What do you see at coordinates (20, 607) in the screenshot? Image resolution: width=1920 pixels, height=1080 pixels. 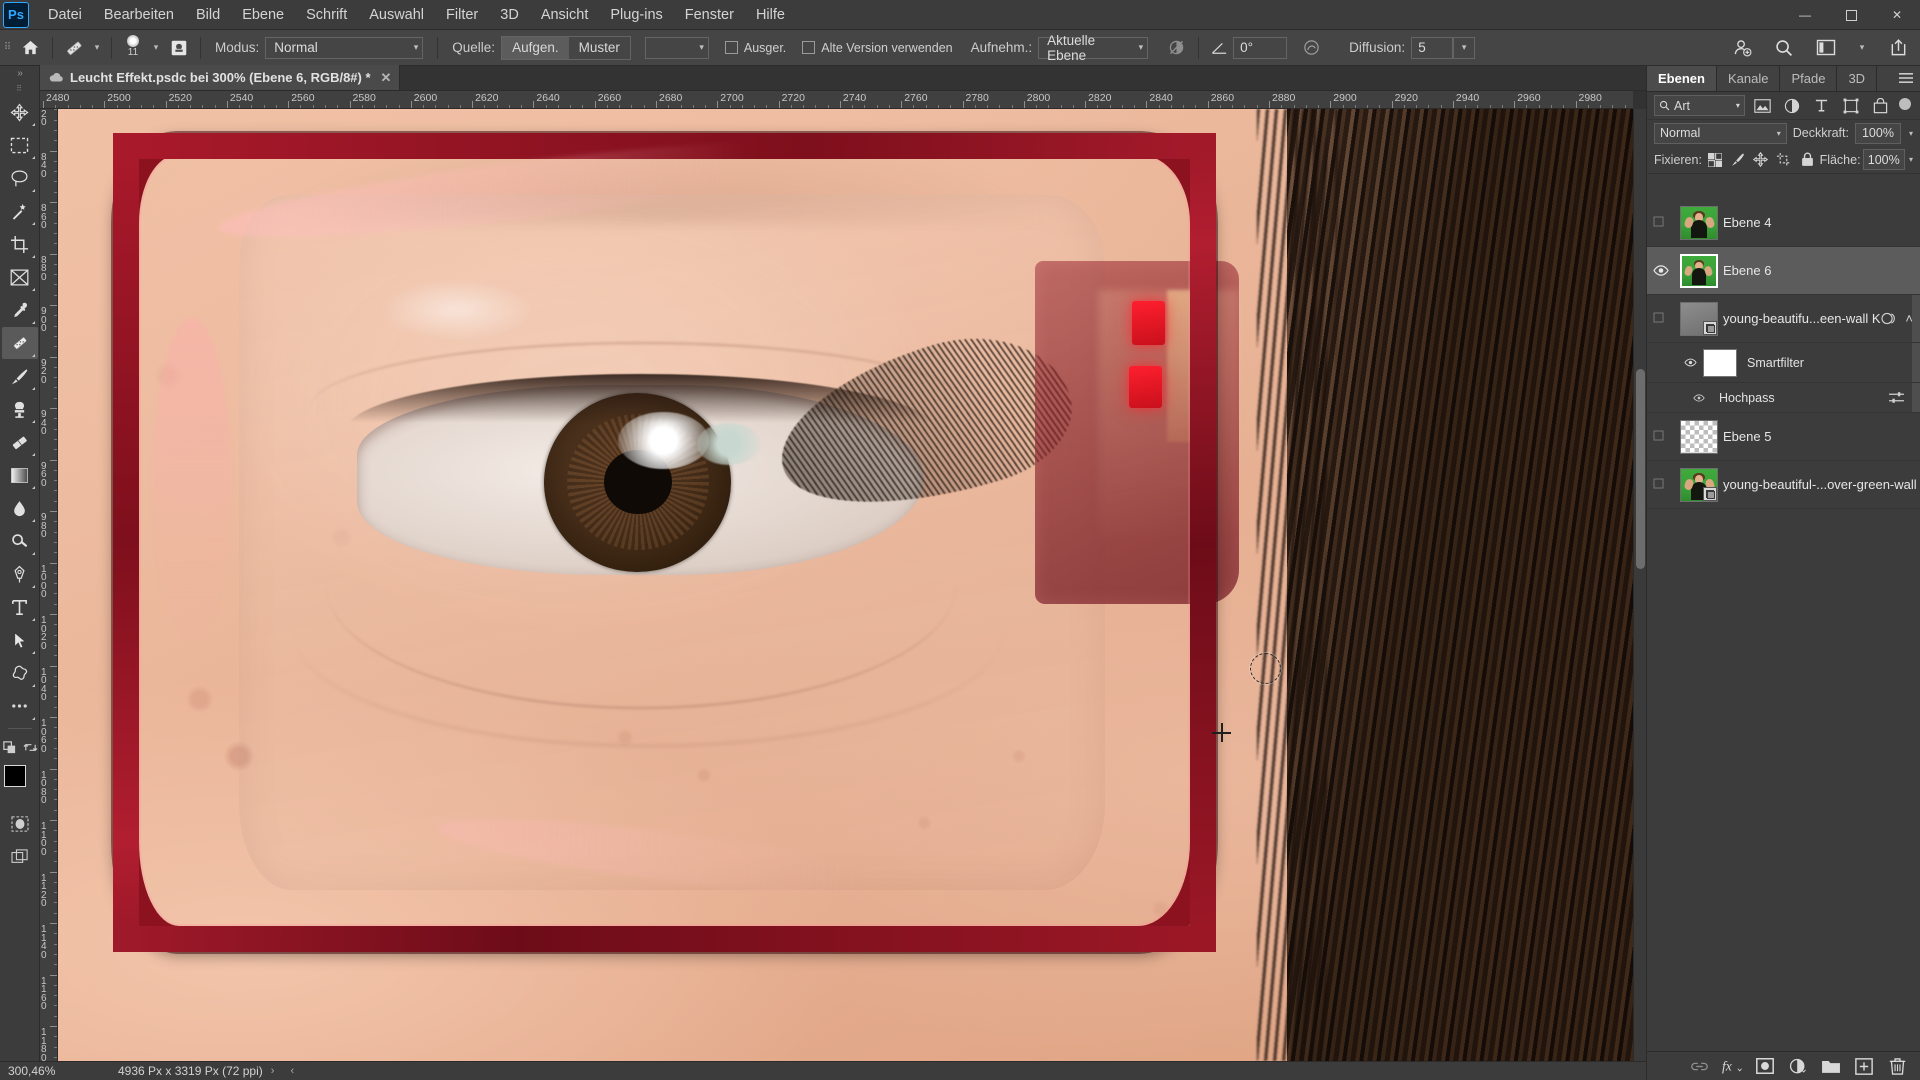 I see `type-tool` at bounding box center [20, 607].